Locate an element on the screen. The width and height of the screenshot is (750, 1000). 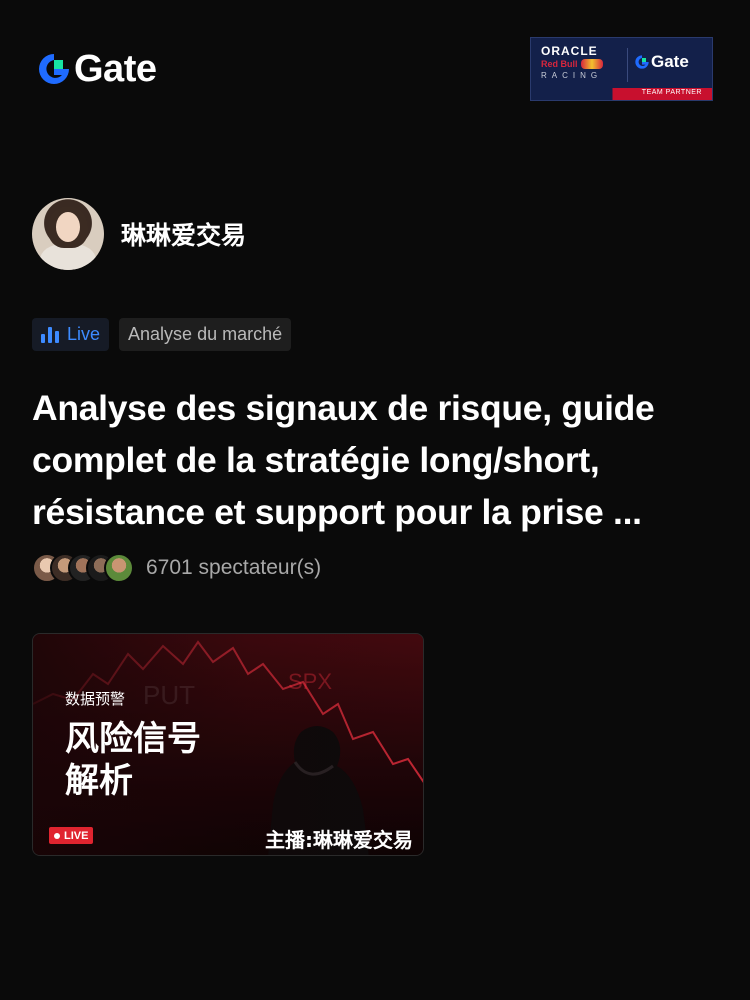
partner-gate-text: Gate is located at coordinates (670, 62).